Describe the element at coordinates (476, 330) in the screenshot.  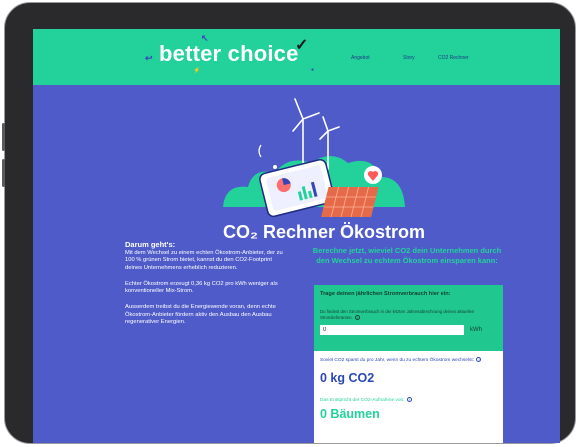
I see `unit-label: kWh` at that location.